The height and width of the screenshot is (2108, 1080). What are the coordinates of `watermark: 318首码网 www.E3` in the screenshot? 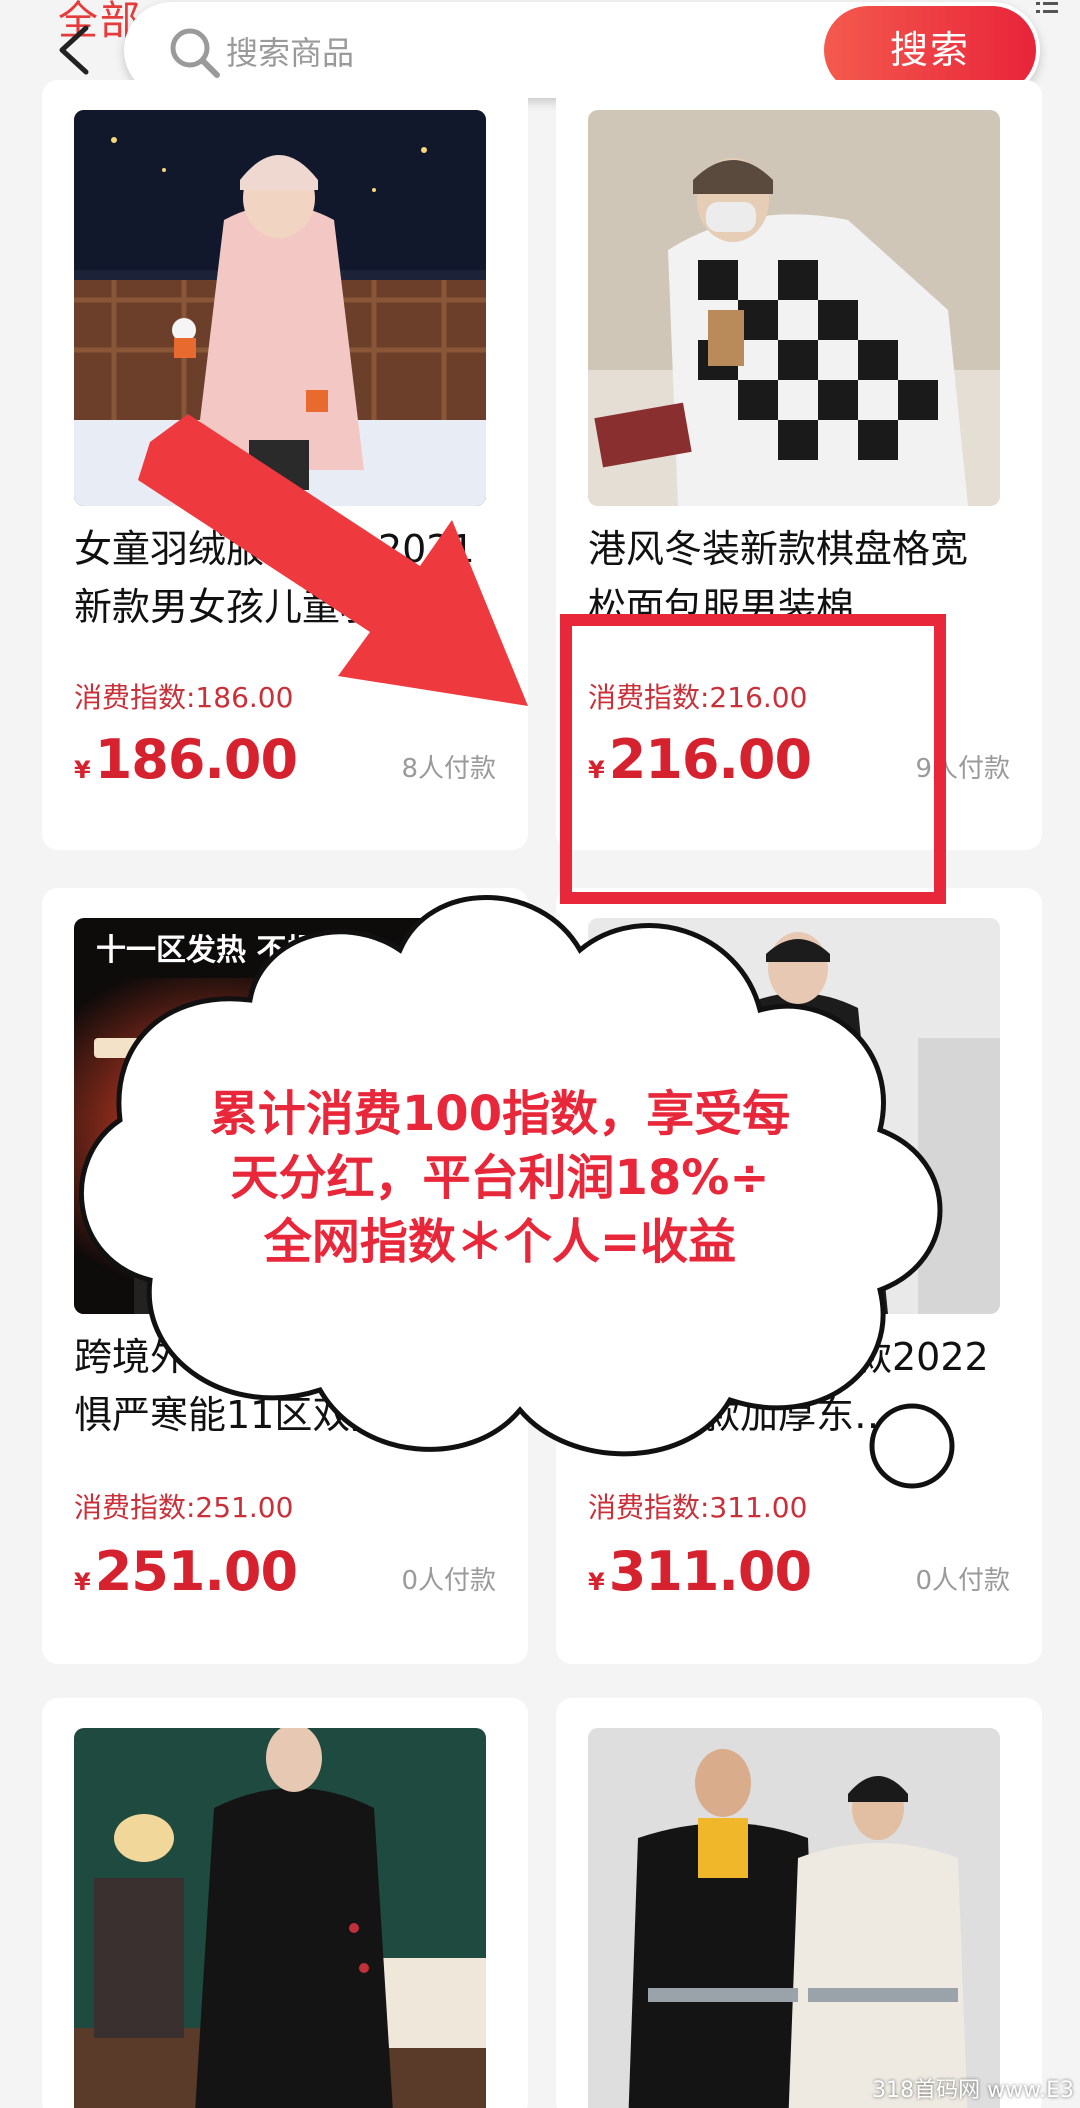 It's located at (973, 2090).